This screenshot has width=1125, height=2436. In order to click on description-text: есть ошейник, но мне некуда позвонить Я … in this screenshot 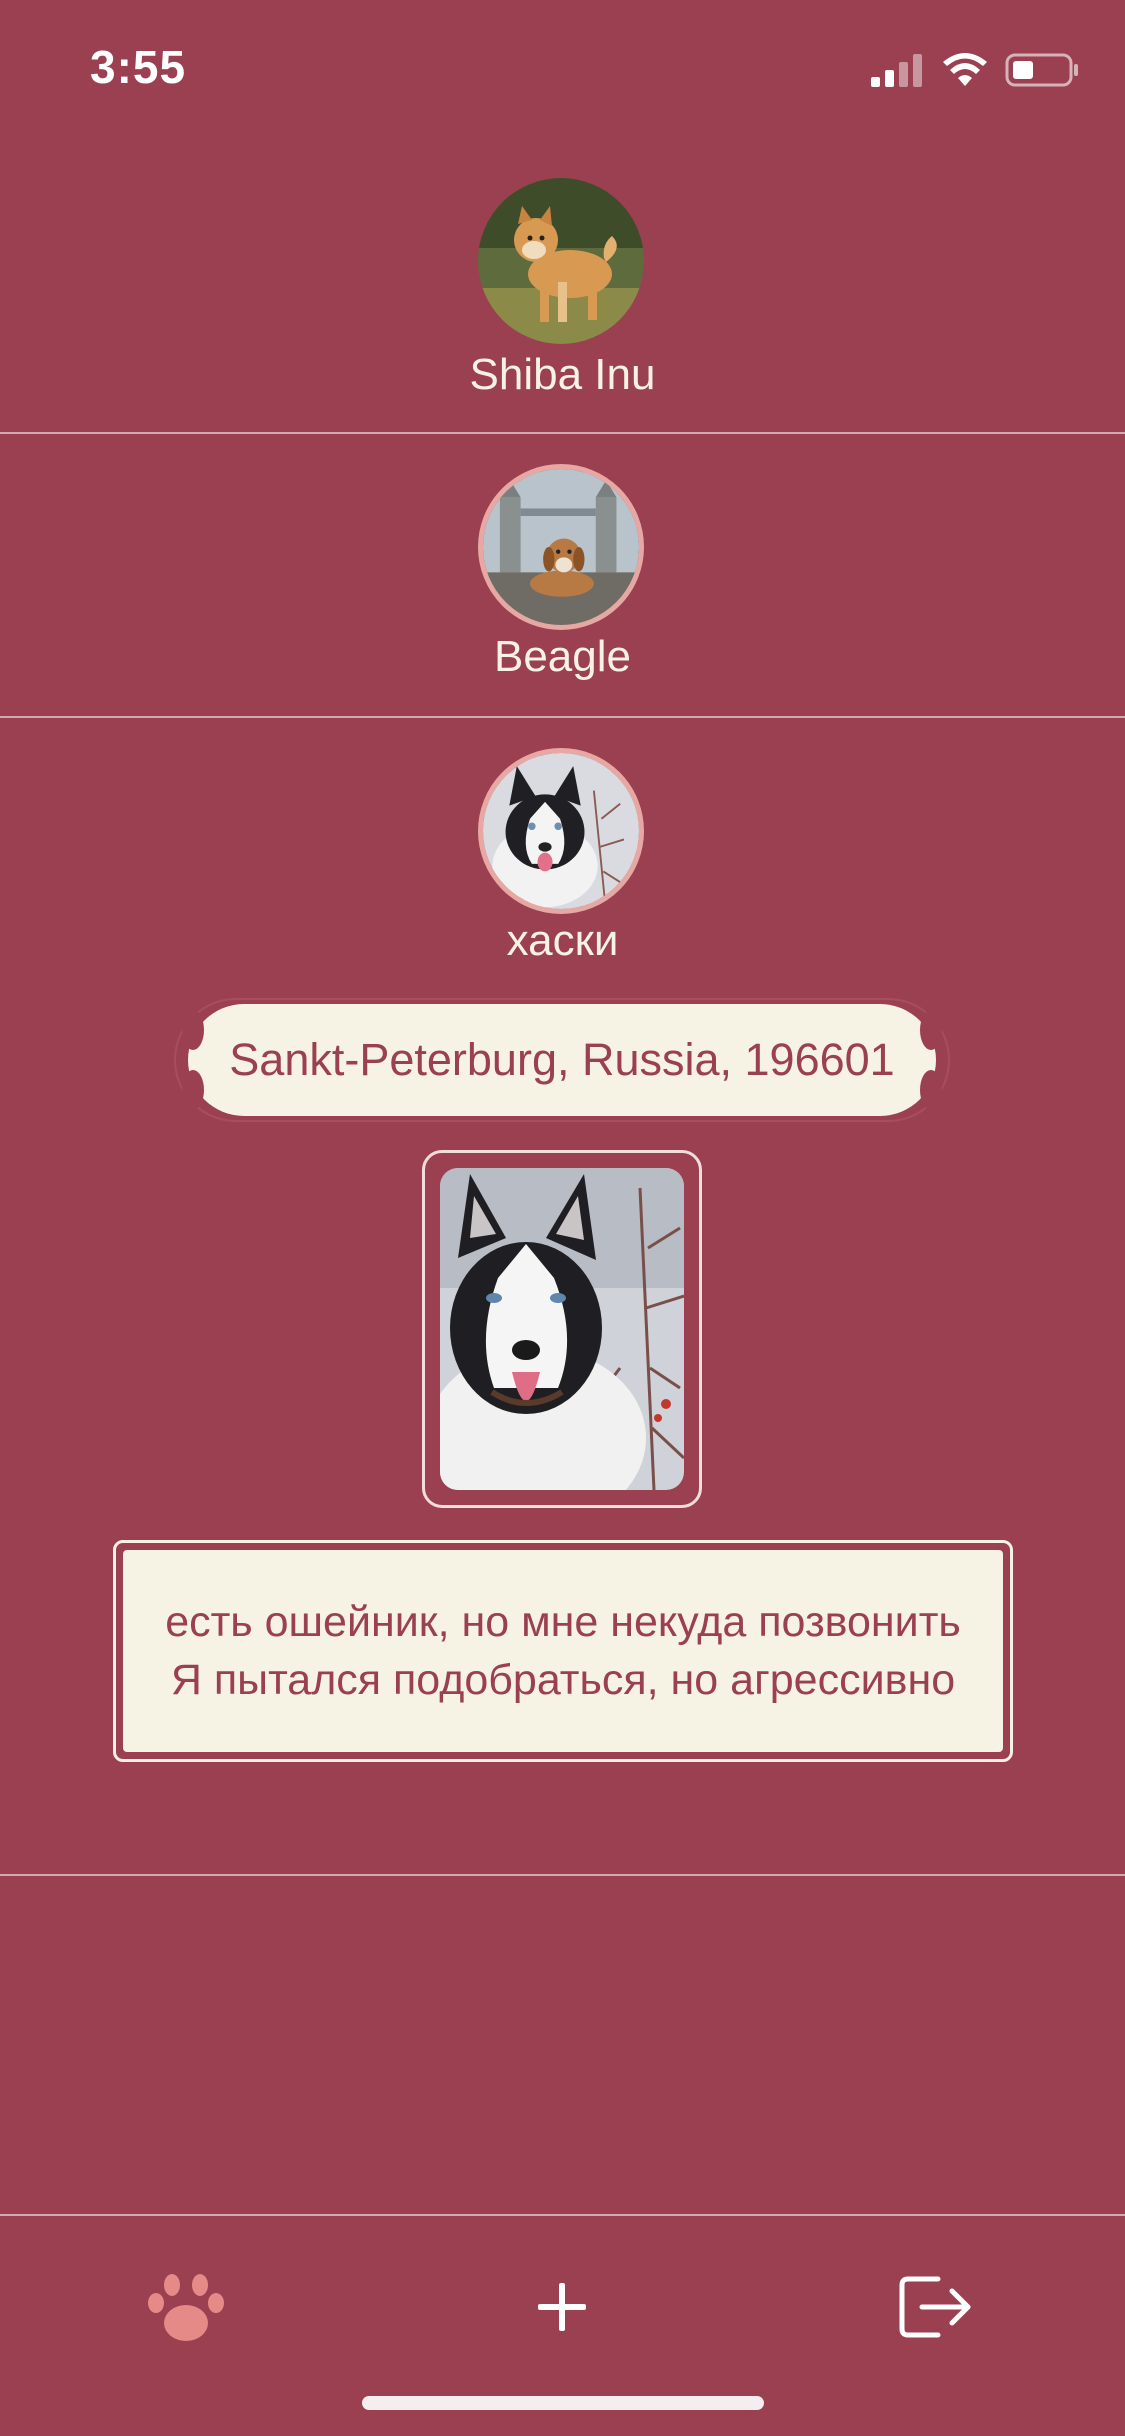, I will do `click(563, 1651)`.